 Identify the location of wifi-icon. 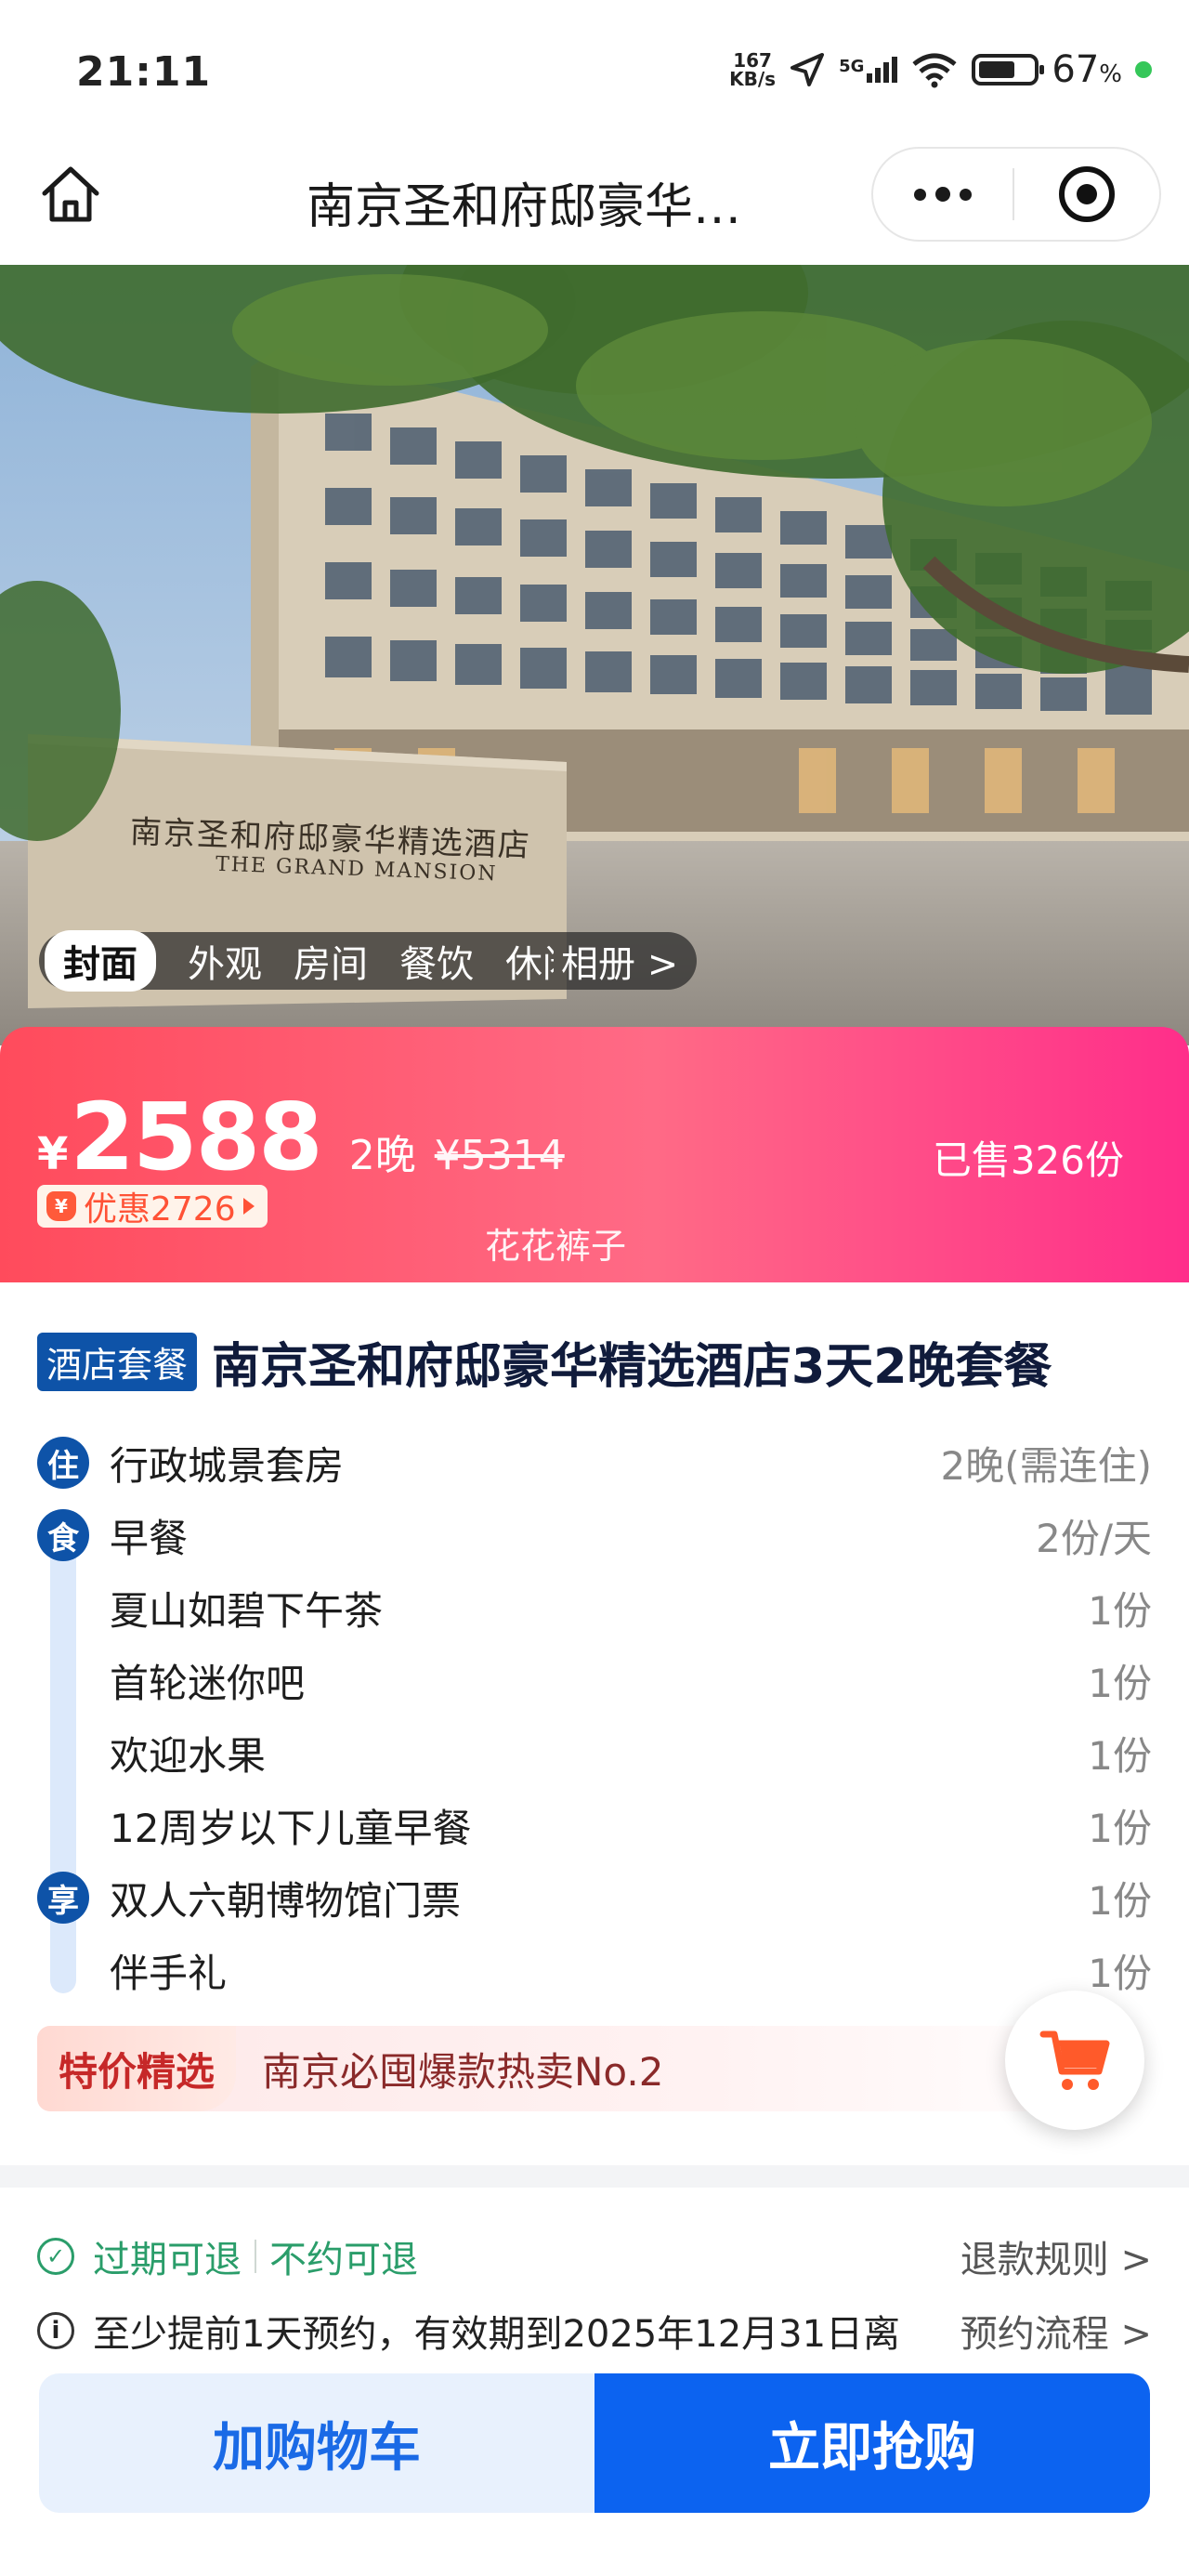
(935, 70).